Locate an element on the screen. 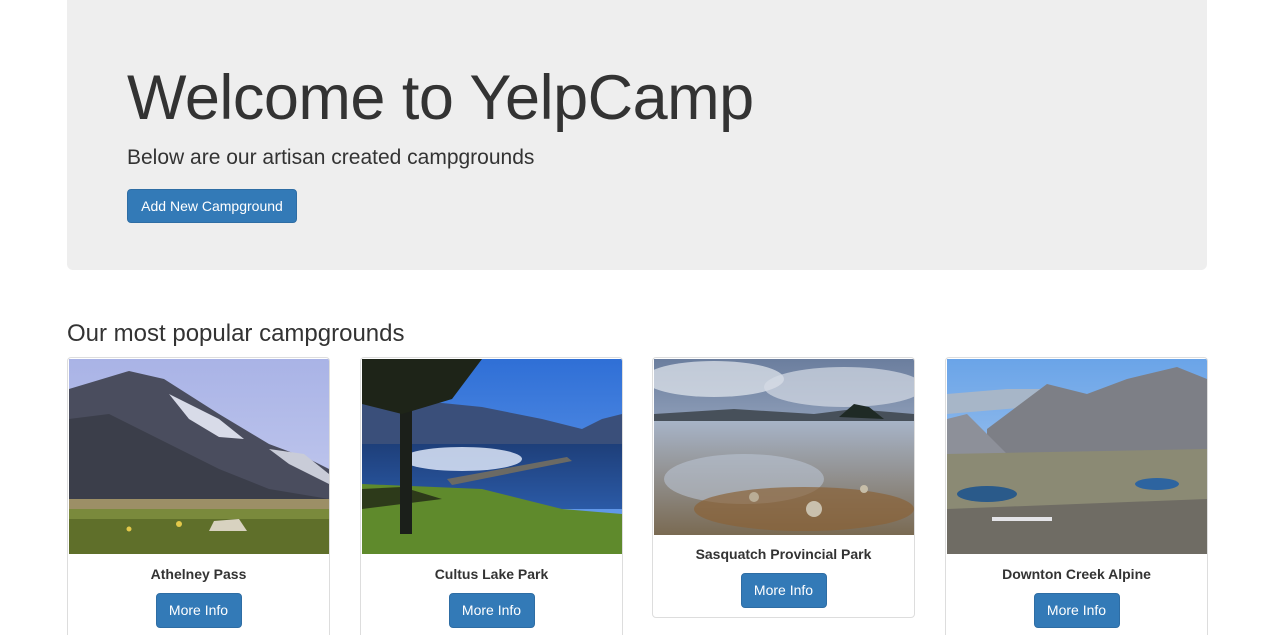 Image resolution: width=1277 pixels, height=635 pixels. campground-name: Athelney Pass is located at coordinates (198, 574).